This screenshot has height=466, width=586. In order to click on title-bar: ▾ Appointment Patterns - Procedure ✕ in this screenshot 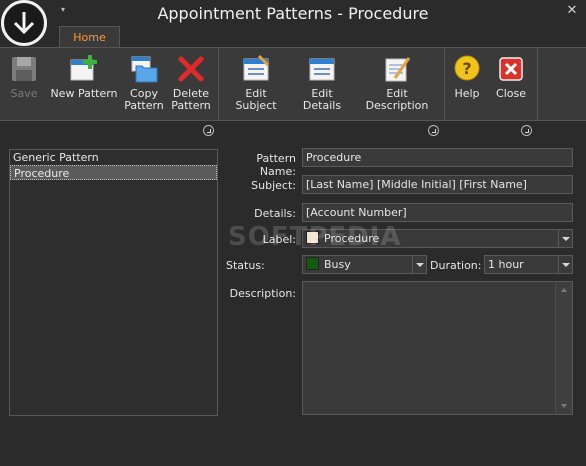, I will do `click(293, 23)`.